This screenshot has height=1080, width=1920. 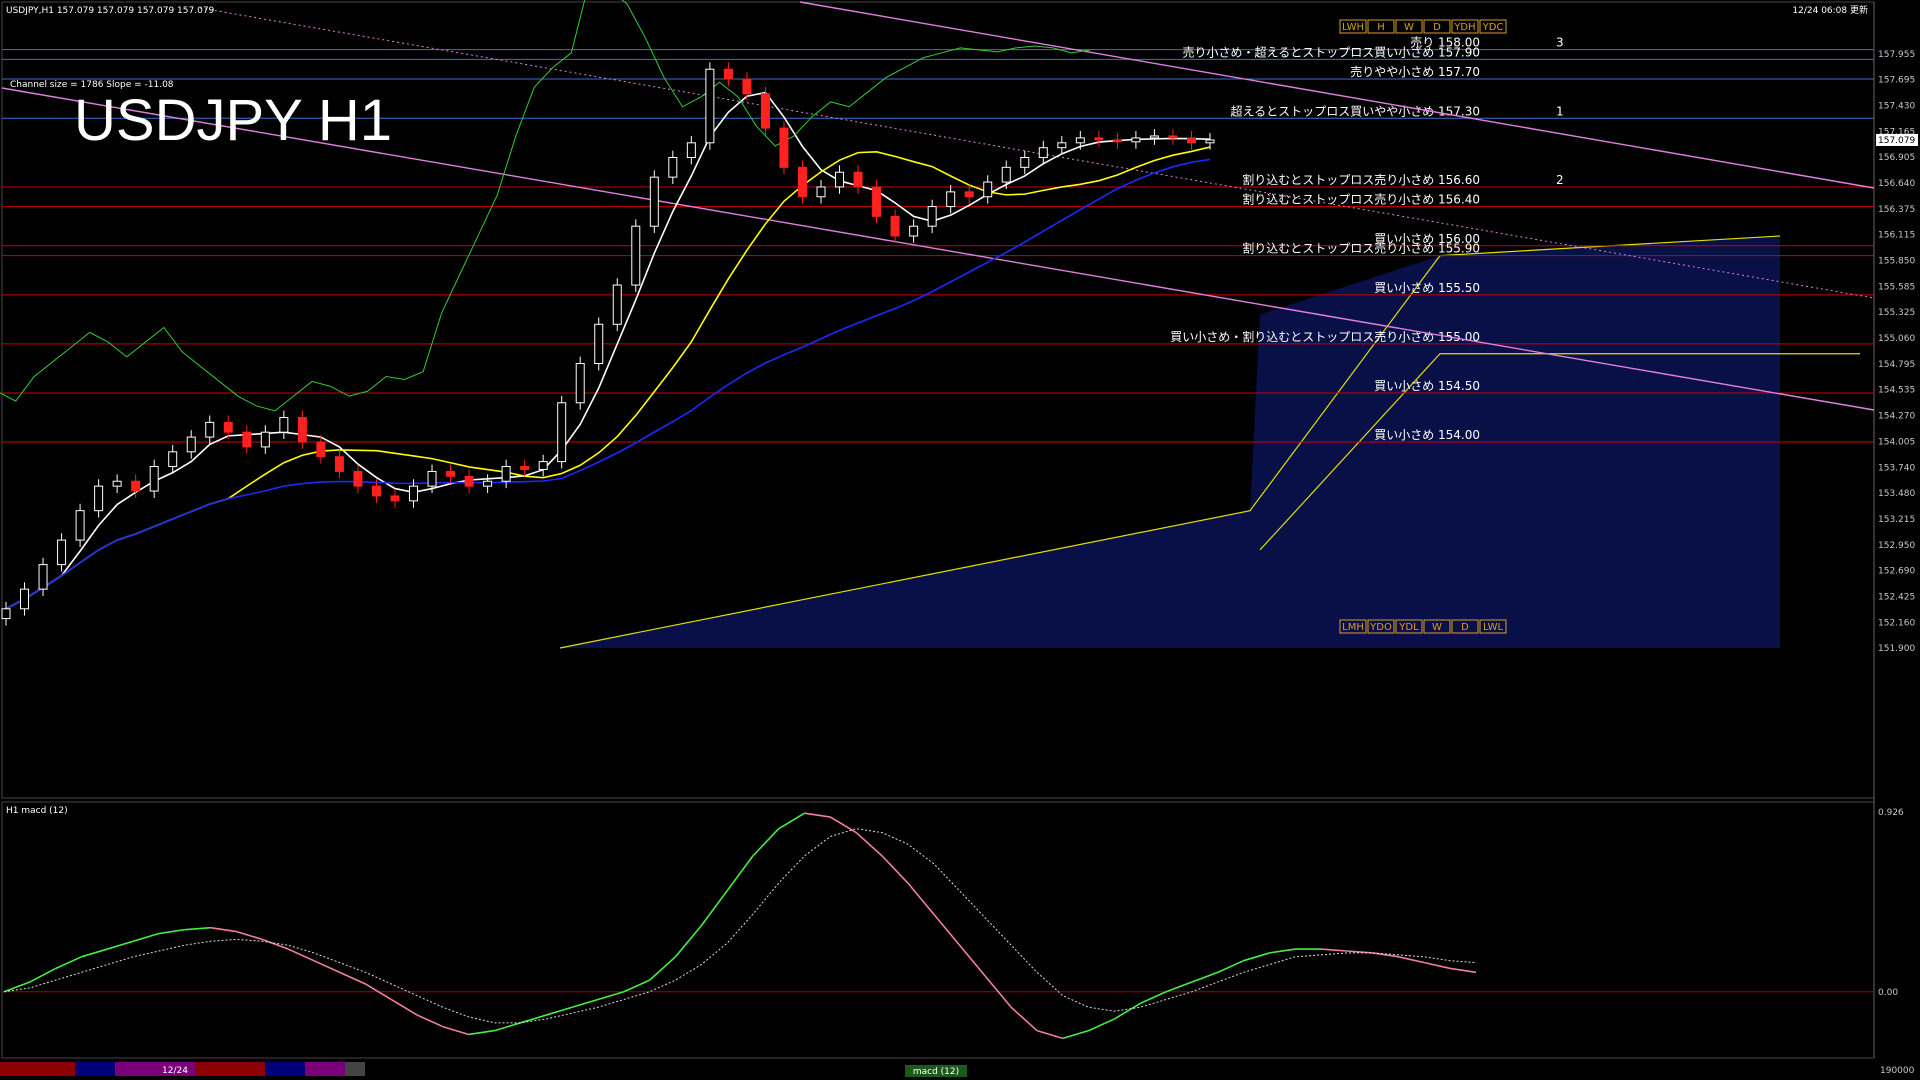 What do you see at coordinates (1380, 627) in the screenshot?
I see `svg-text: YDO` at bounding box center [1380, 627].